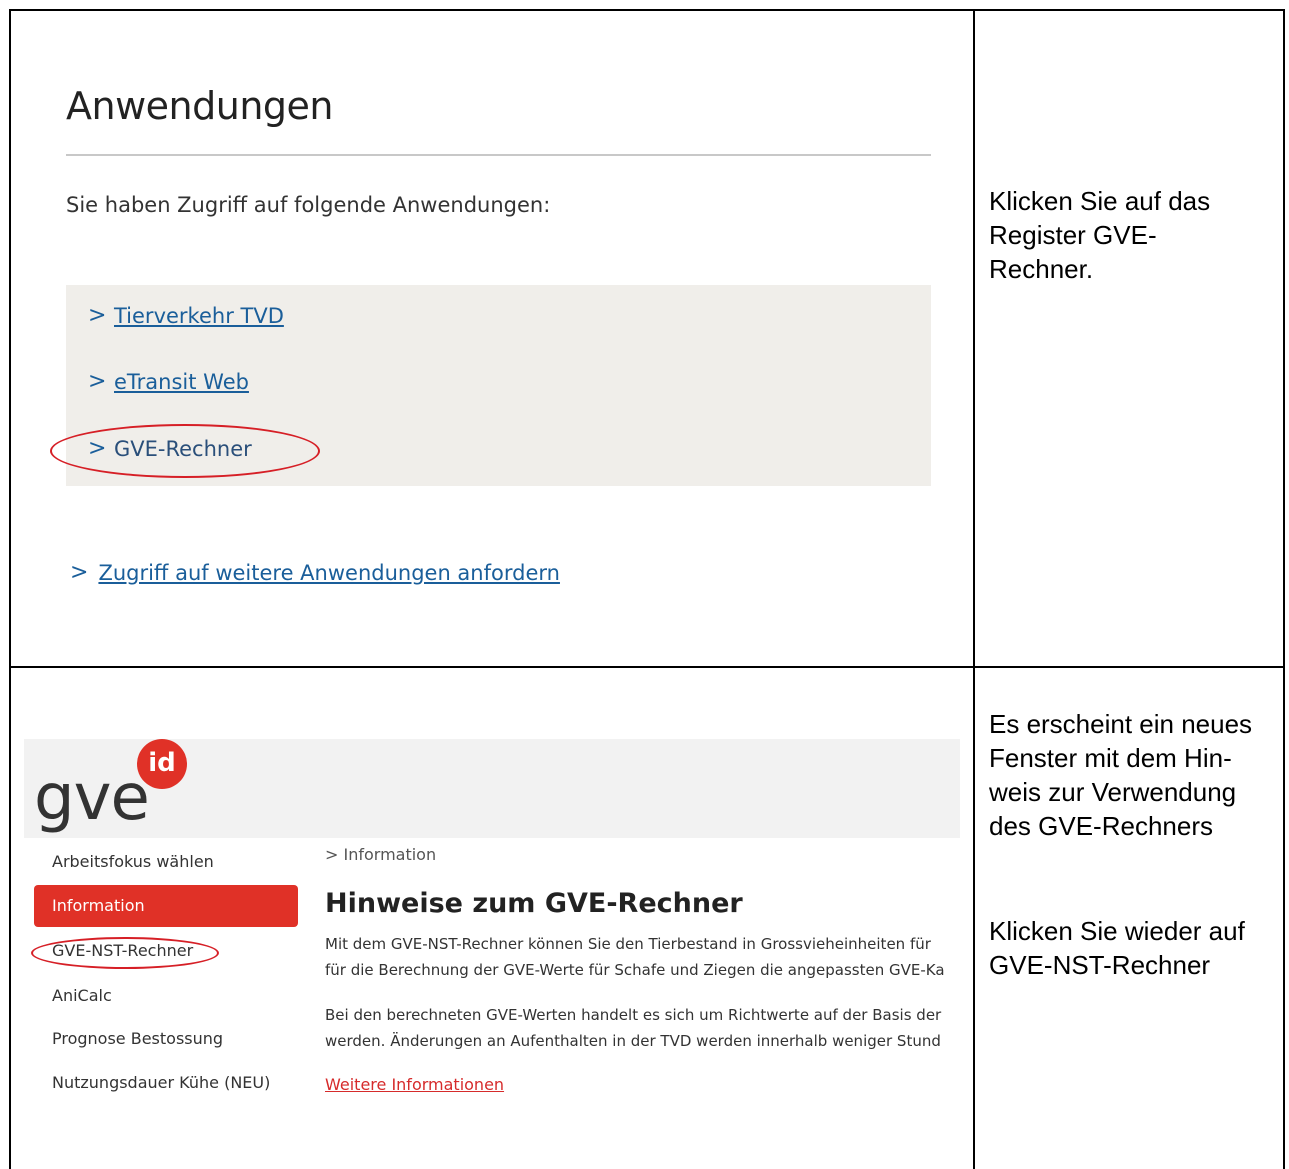 The width and height of the screenshot is (1289, 1169). Describe the element at coordinates (200, 106) in the screenshot. I see `applications-title: Anwendungen` at that location.